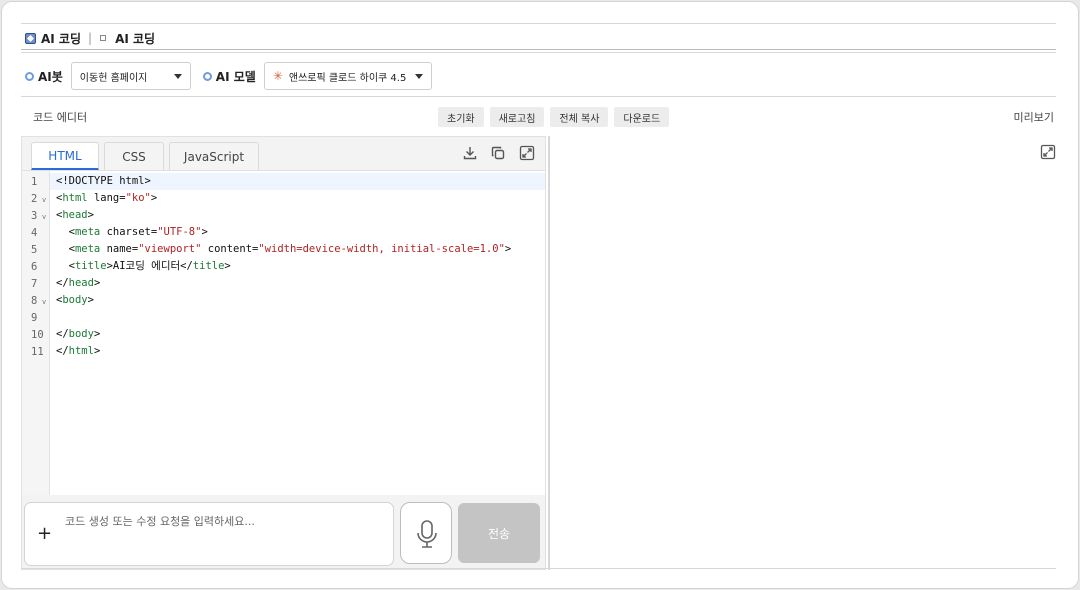 Image resolution: width=1080 pixels, height=590 pixels. Describe the element at coordinates (498, 153) in the screenshot. I see `copy-icon` at that location.